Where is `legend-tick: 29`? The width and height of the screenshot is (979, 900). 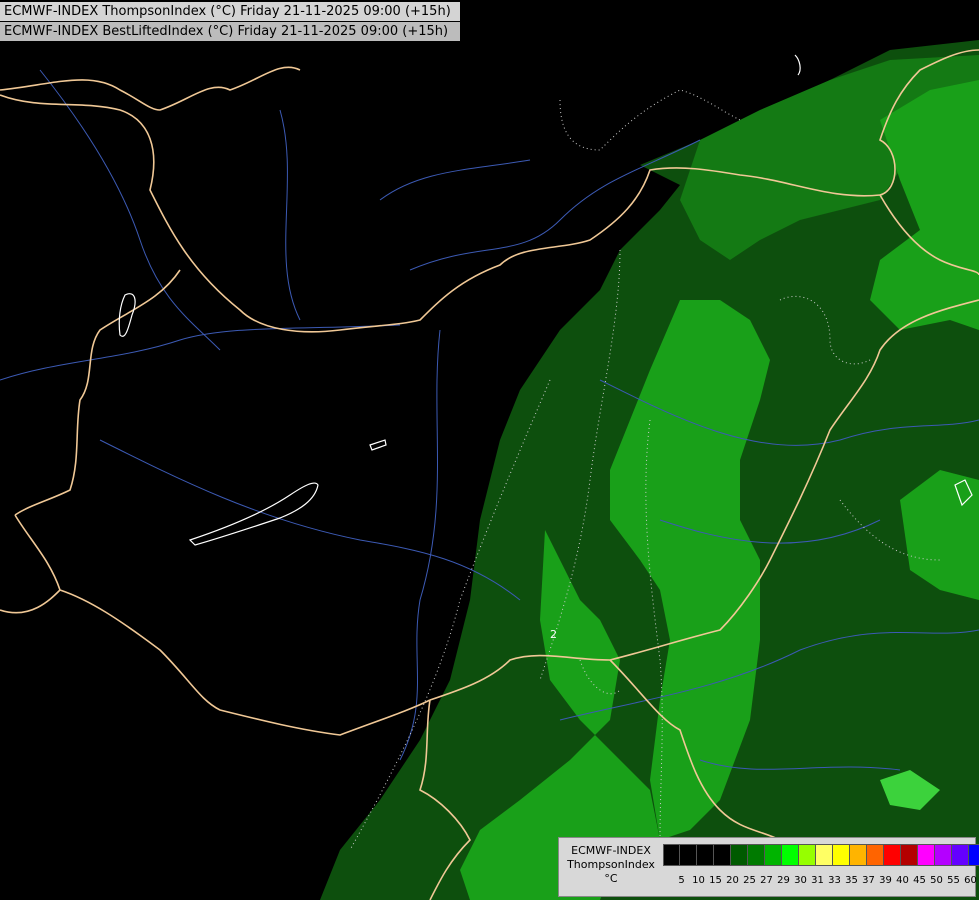 legend-tick: 29 is located at coordinates (783, 880).